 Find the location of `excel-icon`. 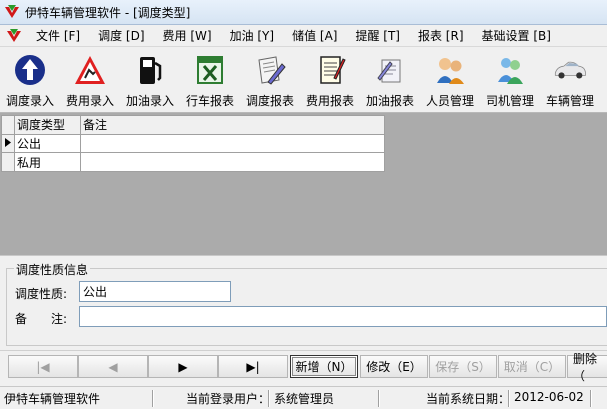

excel-icon is located at coordinates (210, 70).